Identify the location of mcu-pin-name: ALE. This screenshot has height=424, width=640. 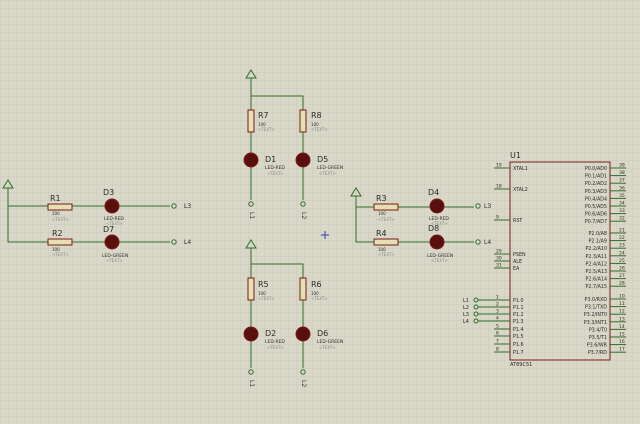
(517, 262).